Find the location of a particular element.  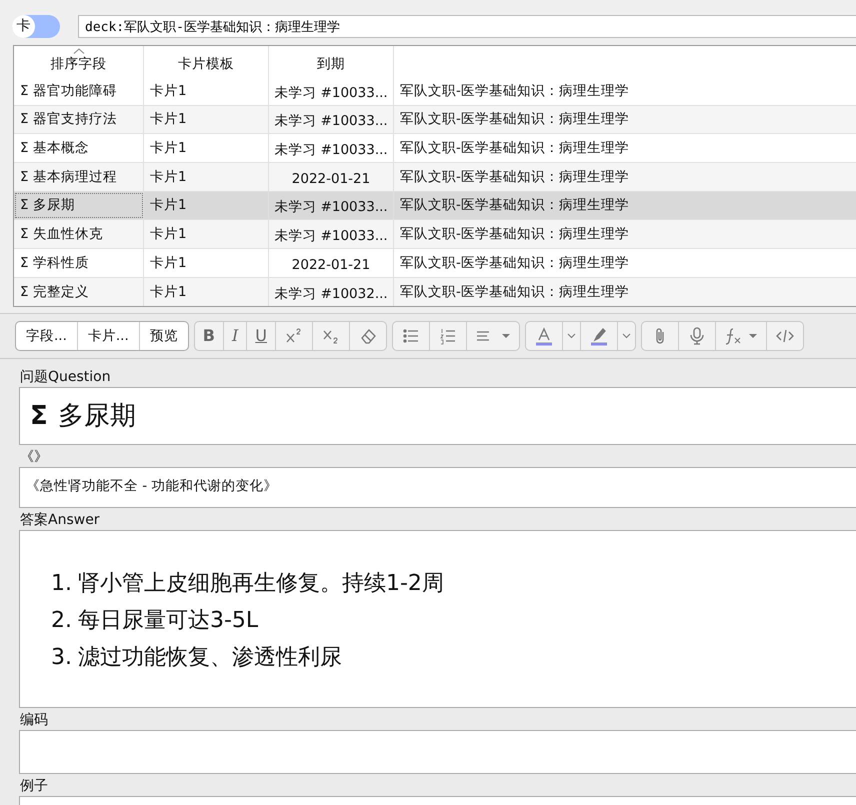

toggle-switch: 卡 is located at coordinates (36, 26).